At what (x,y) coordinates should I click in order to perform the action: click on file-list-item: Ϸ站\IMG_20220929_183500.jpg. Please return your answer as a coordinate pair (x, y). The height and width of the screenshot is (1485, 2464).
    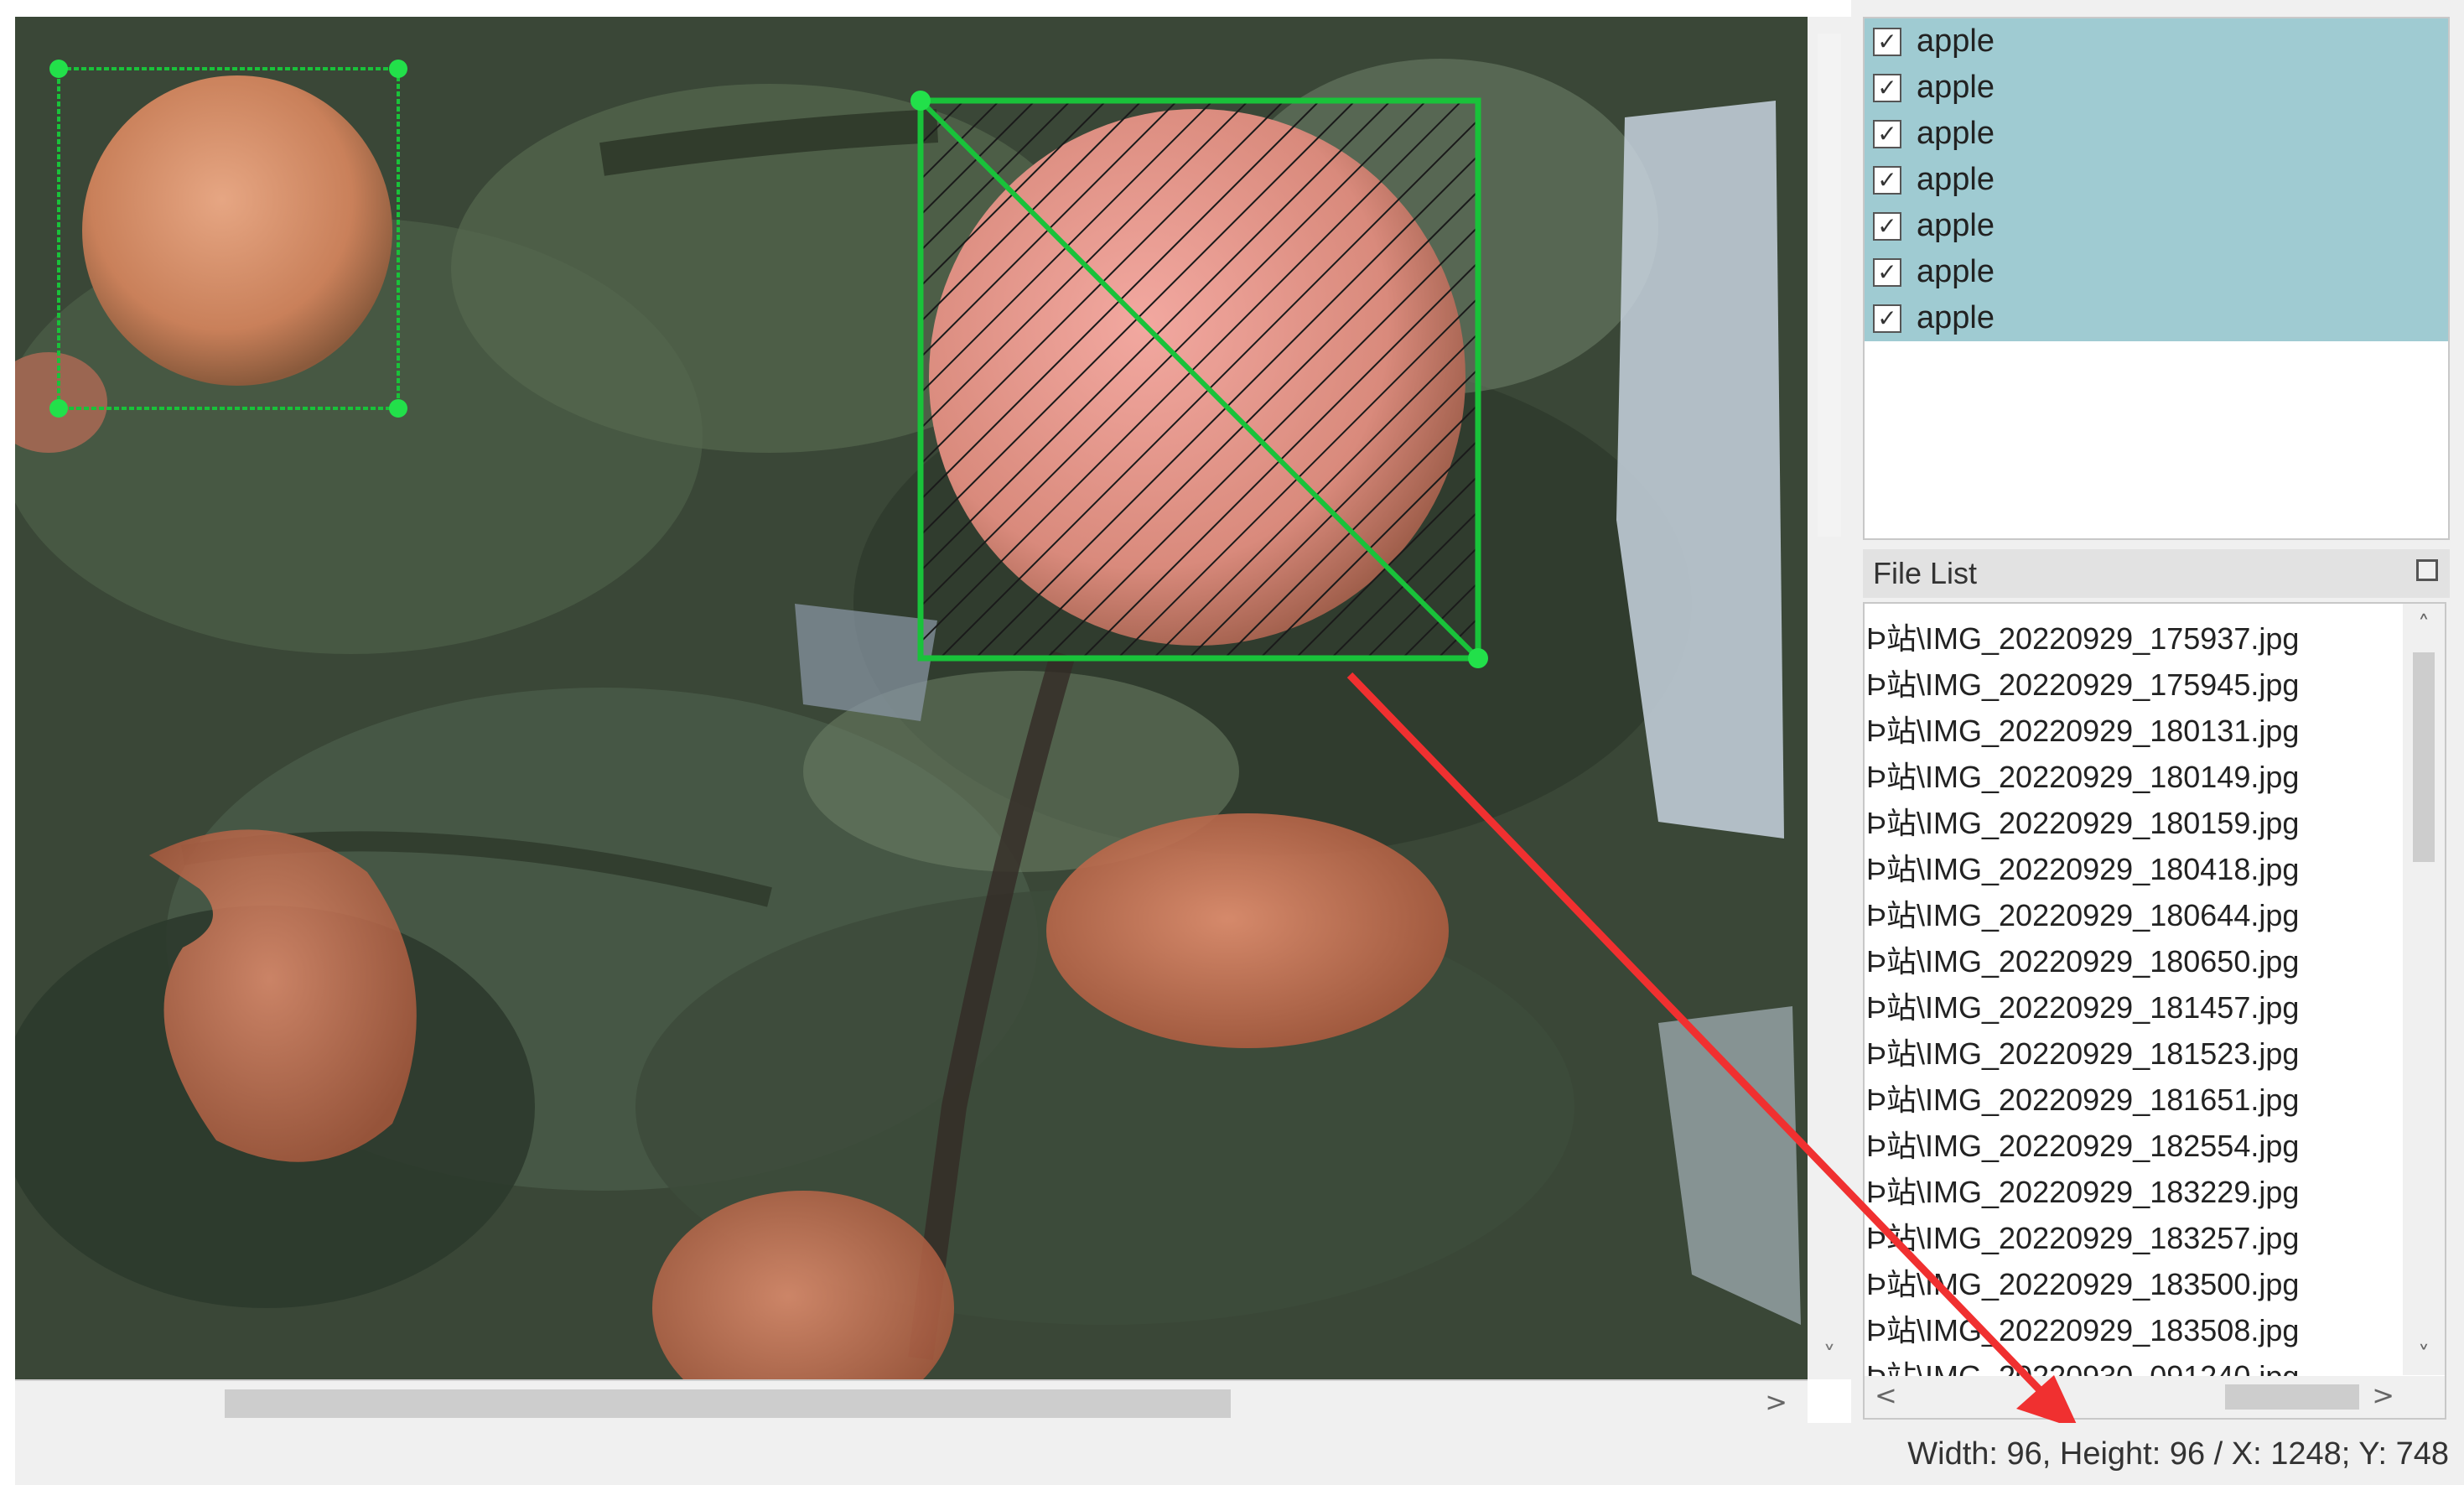
    Looking at the image, I should click on (2133, 1284).